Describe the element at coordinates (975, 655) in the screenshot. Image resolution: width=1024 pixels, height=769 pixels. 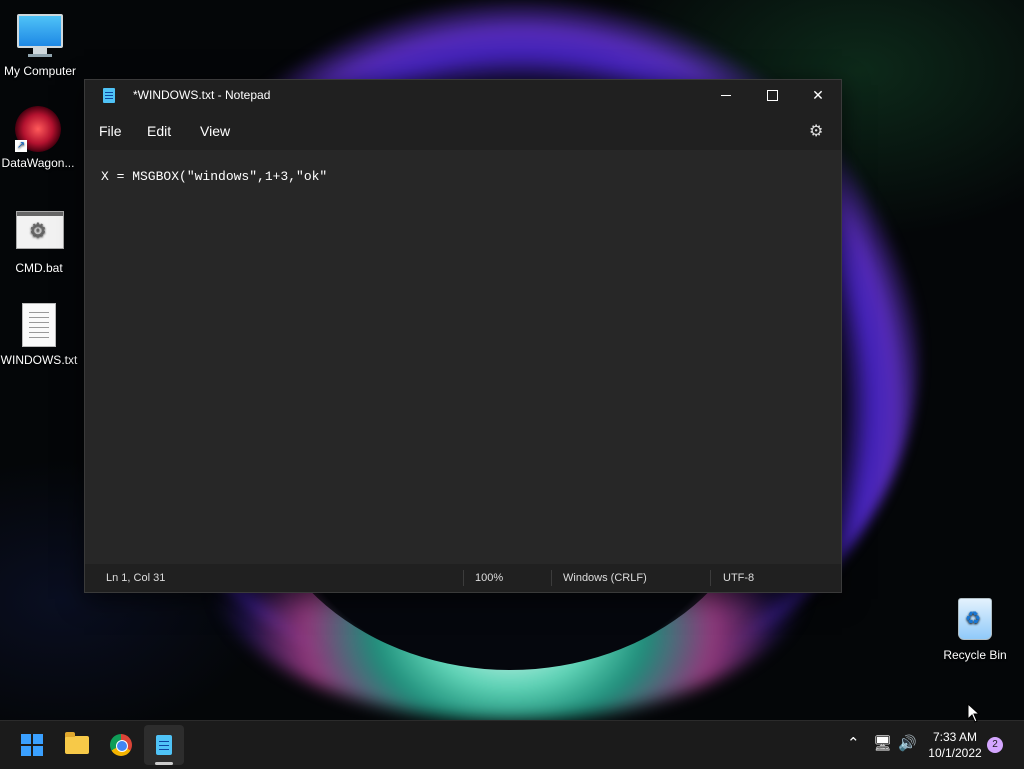
I see `desktop-icon-label: Recycle Bin` at that location.